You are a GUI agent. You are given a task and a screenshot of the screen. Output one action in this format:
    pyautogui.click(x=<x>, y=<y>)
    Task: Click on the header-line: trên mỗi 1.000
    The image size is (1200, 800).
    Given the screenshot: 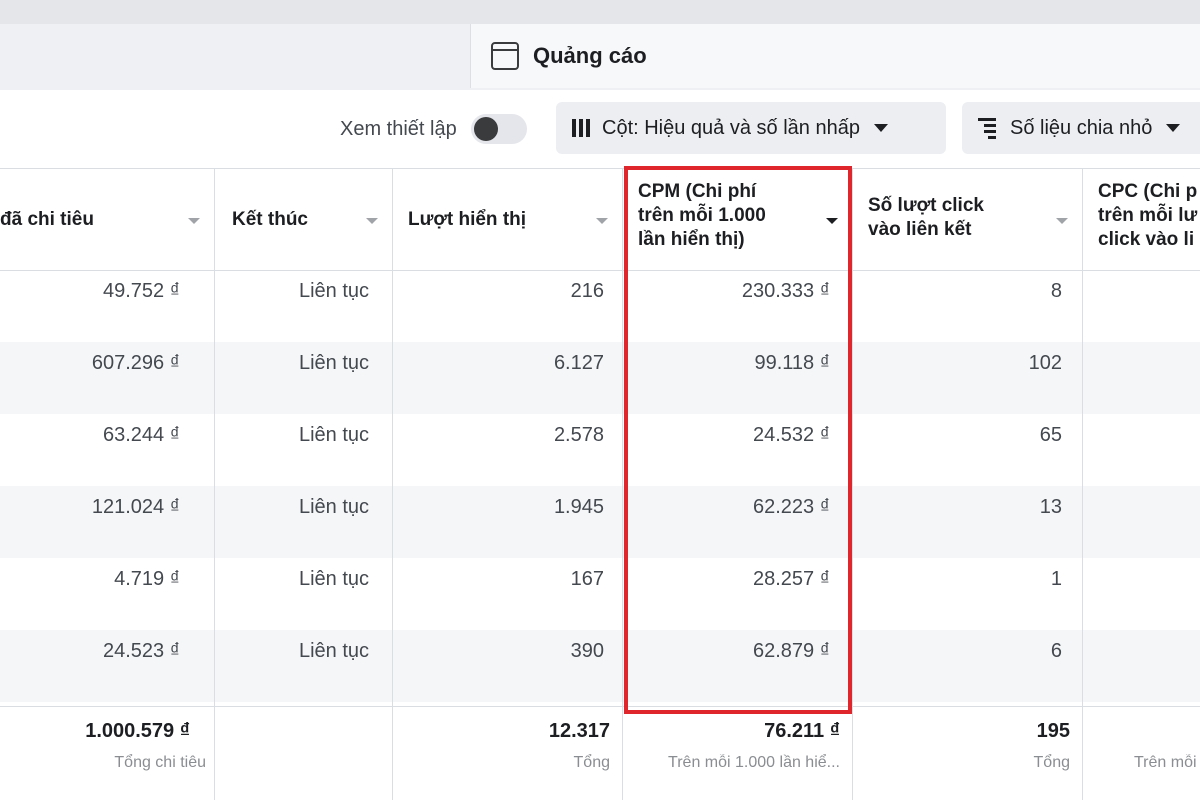 What is the action you would take?
    pyautogui.click(x=702, y=215)
    